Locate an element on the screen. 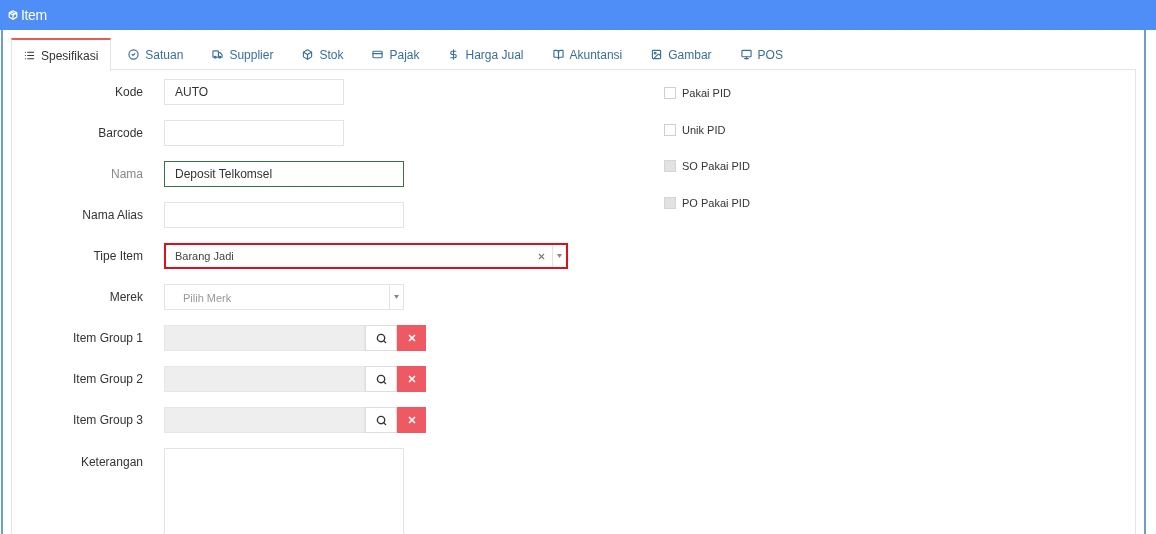 Image resolution: width=1156 pixels, height=534 pixels. textarea-field is located at coordinates (284, 491).